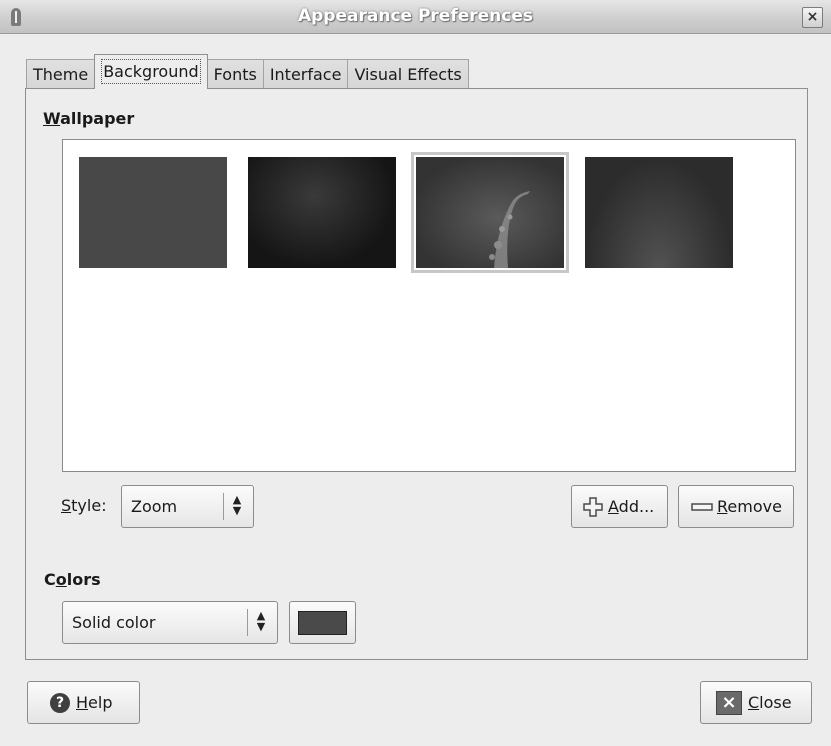  I want to click on tab-background-label: Background, so click(151, 71).